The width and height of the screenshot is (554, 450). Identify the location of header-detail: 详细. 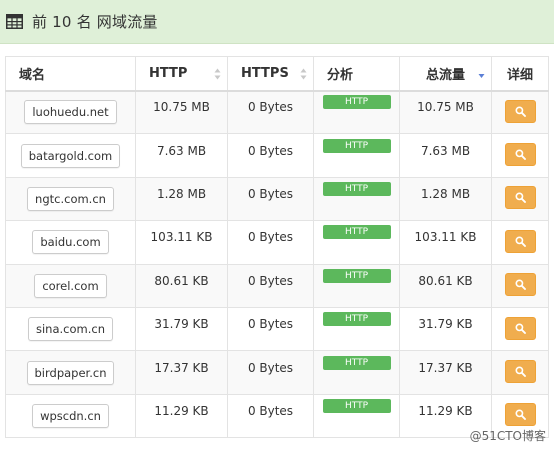
(520, 74).